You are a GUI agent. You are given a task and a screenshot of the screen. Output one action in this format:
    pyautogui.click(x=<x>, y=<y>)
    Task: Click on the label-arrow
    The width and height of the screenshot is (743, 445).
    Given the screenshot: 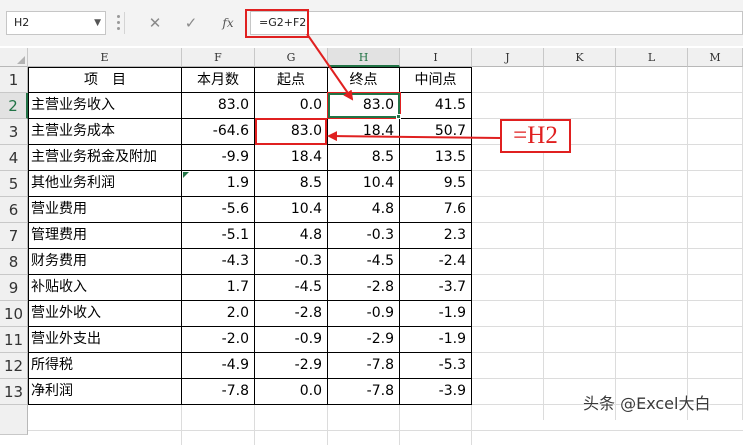 What is the action you would take?
    pyautogui.click(x=414, y=136)
    